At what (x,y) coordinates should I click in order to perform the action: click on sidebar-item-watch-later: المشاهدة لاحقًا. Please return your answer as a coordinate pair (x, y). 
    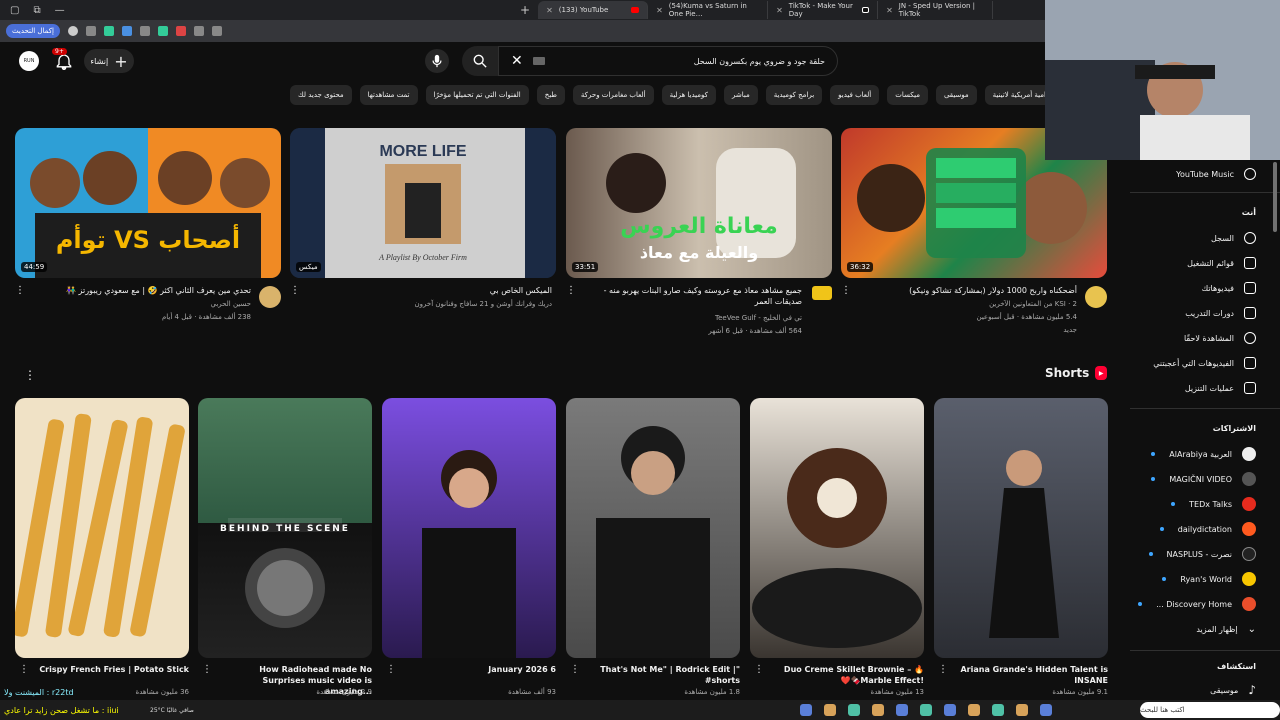
    Looking at the image, I should click on (1220, 338).